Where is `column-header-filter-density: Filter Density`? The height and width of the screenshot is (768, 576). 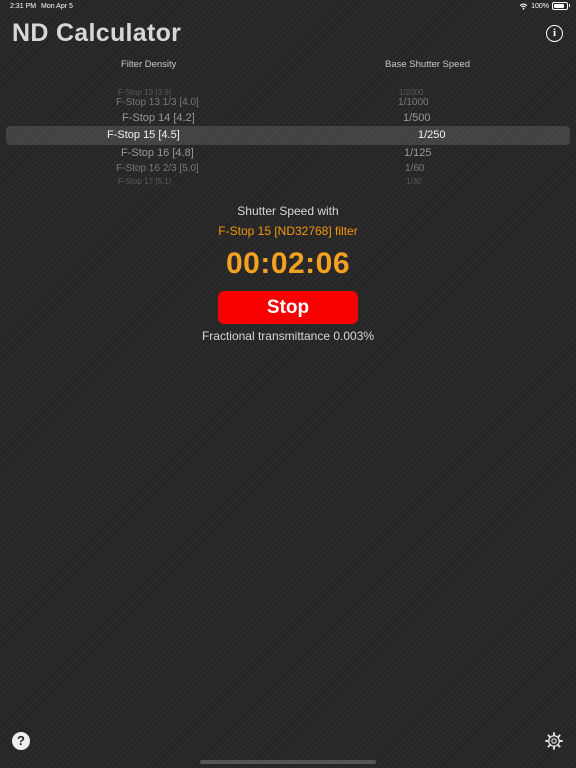 column-header-filter-density: Filter Density is located at coordinates (149, 64).